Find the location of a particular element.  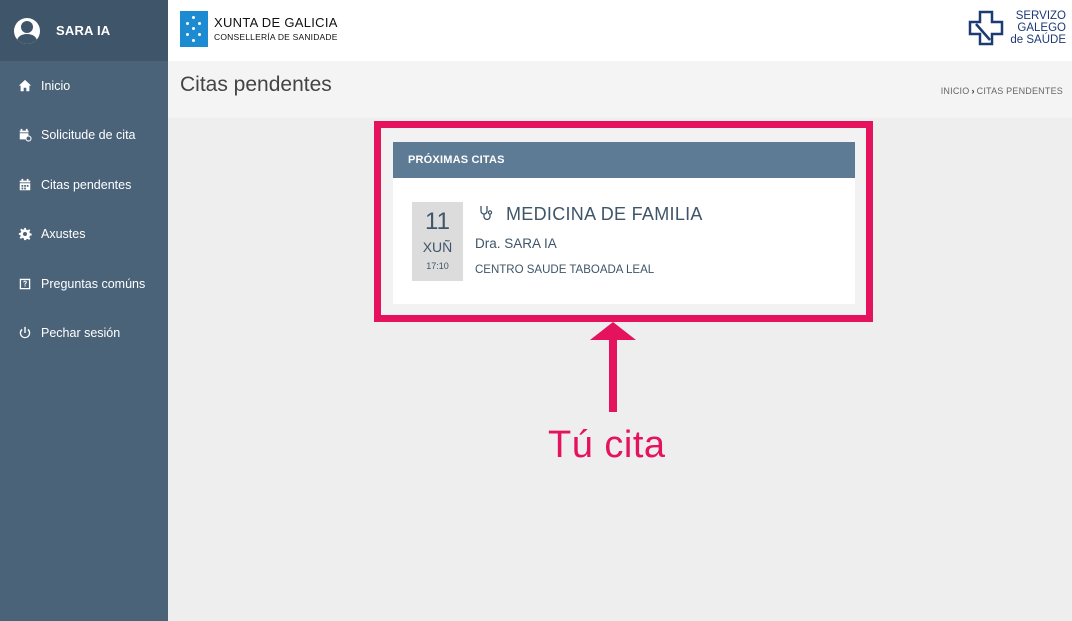

calendar-clock-icon is located at coordinates (25, 135).